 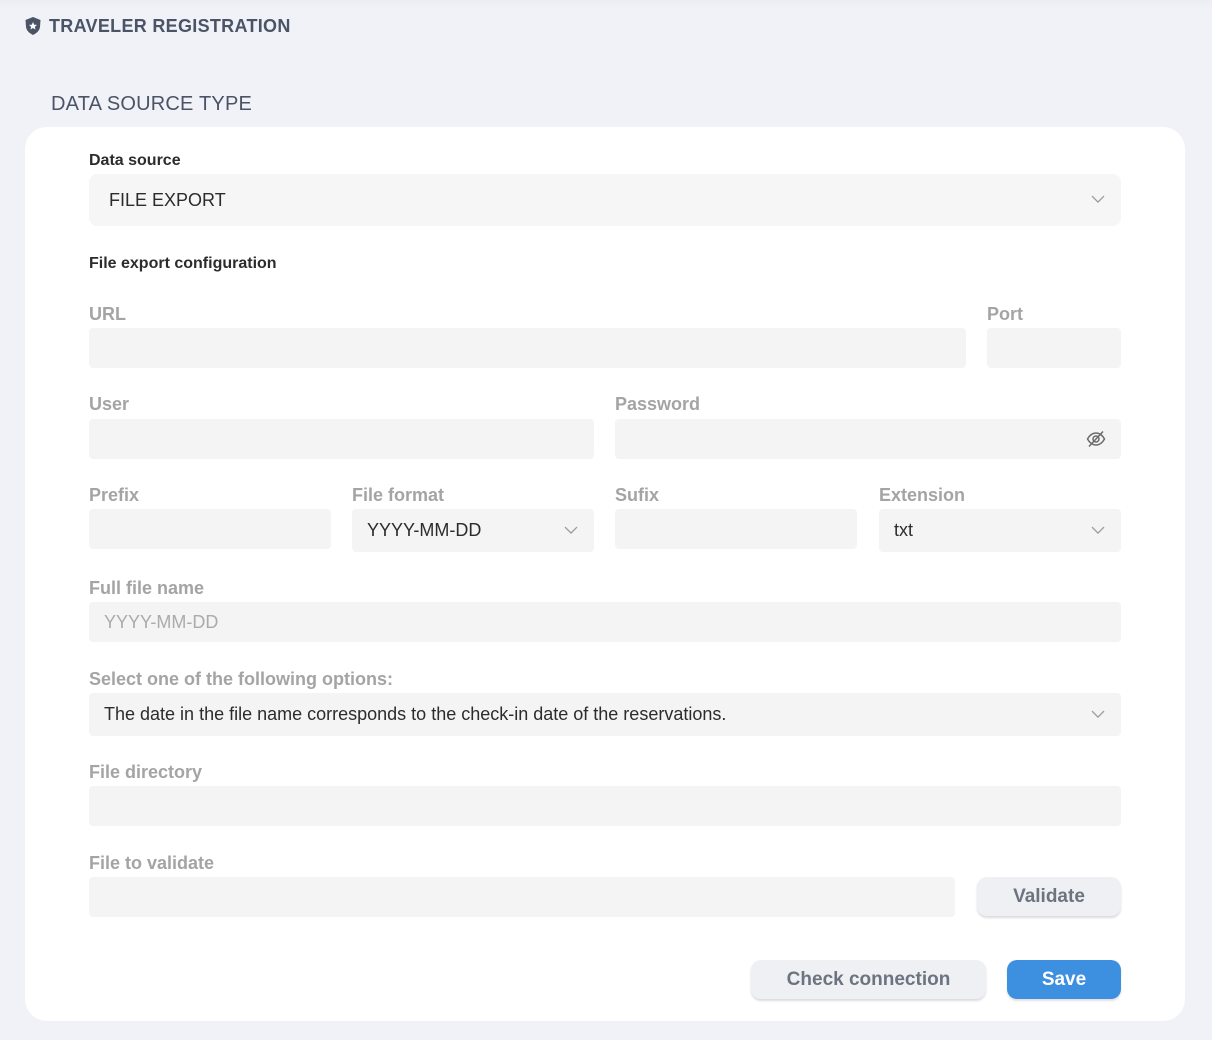 What do you see at coordinates (341, 439) in the screenshot?
I see `user-input` at bounding box center [341, 439].